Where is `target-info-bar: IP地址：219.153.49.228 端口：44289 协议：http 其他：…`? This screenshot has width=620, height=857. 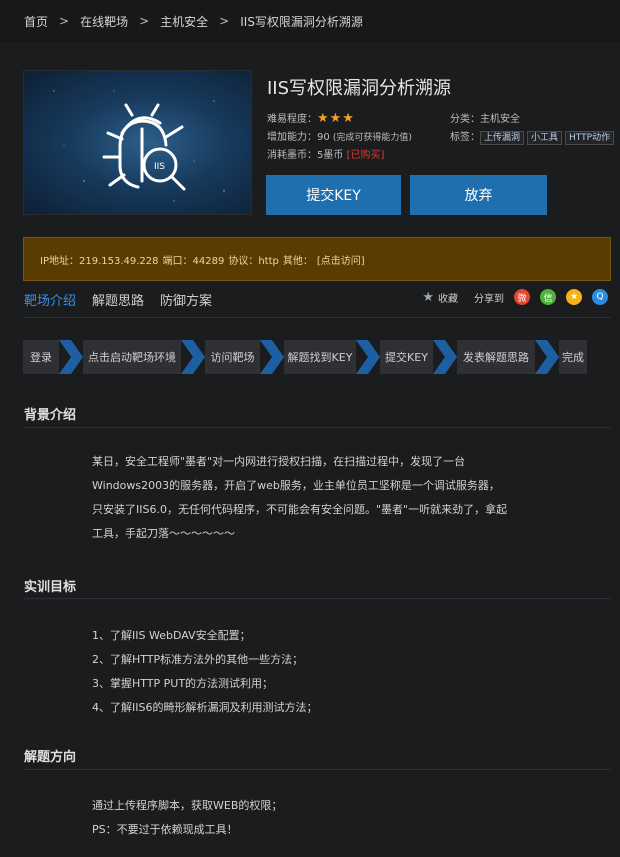
target-info-bar: IP地址：219.153.49.228 端口：44289 协议：http 其他：… is located at coordinates (317, 259).